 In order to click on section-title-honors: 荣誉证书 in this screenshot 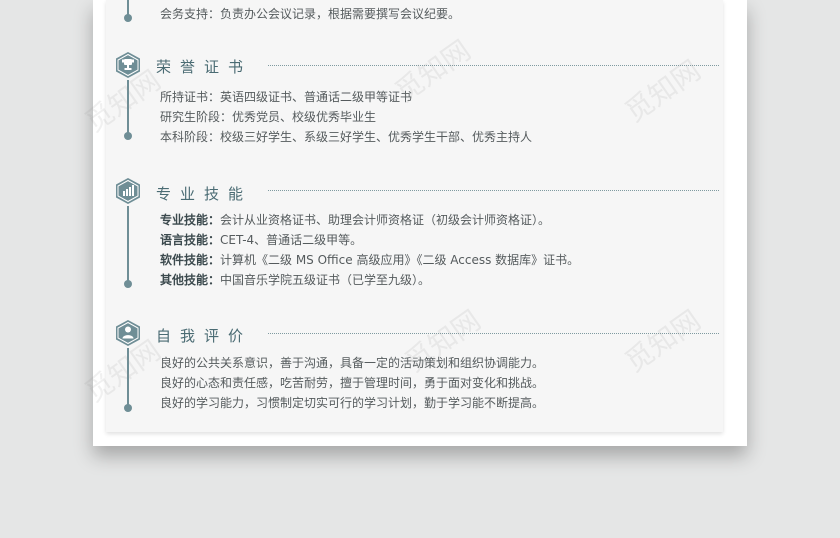, I will do `click(204, 67)`.